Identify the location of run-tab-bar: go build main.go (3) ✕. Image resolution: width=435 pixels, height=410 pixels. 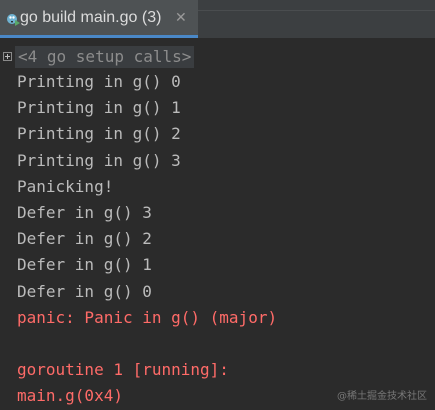
(217, 19).